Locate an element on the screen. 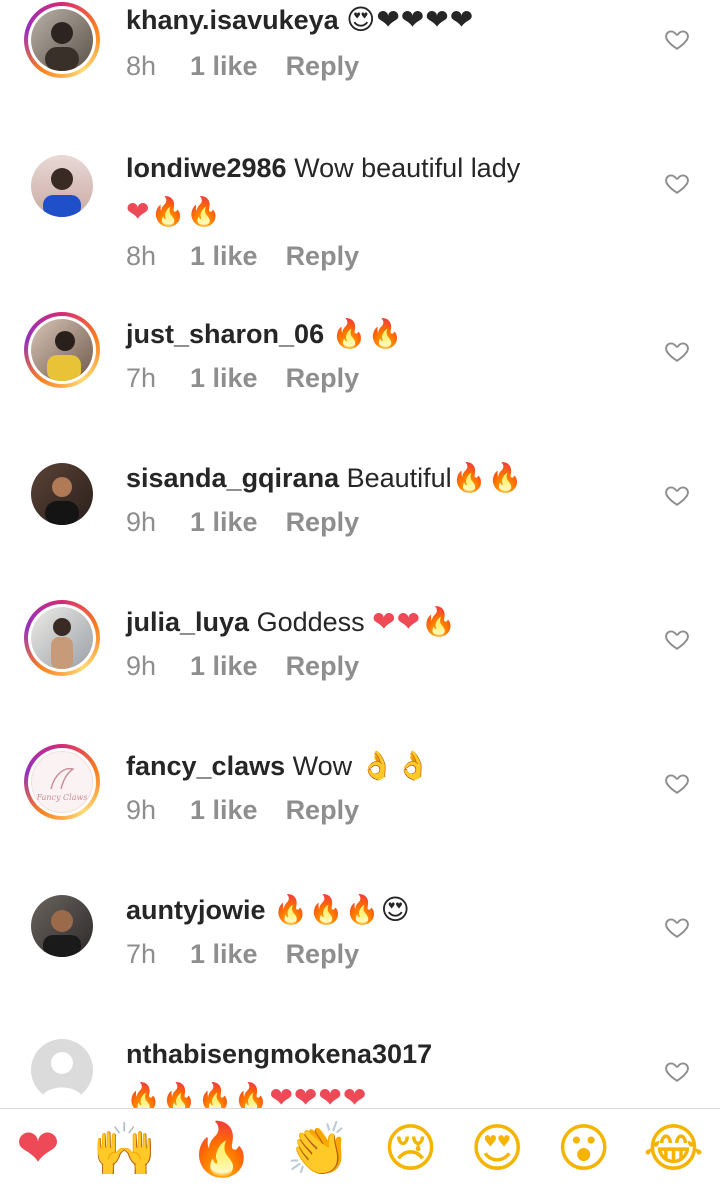 The height and width of the screenshot is (1189, 720). comment-text: nthabisengmokena3017 is located at coordinates (386, 1054).